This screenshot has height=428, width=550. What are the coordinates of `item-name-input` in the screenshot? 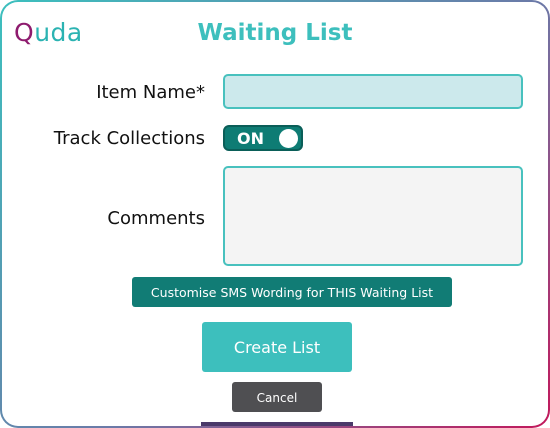 It's located at (373, 91).